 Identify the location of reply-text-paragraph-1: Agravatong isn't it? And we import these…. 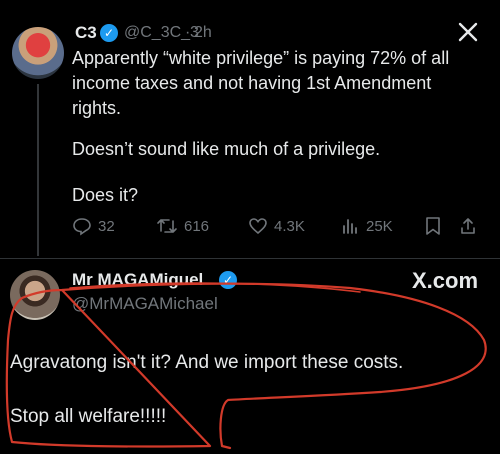
(207, 362).